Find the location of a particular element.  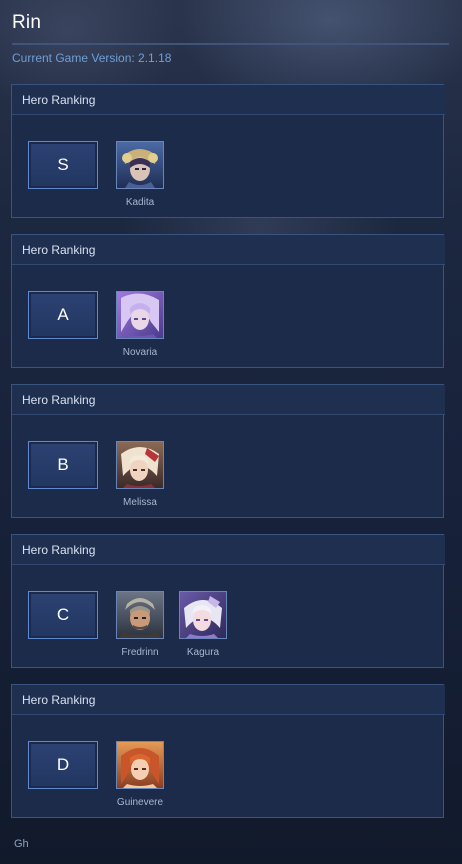

hero-item-kagura: Kagura is located at coordinates (203, 626).